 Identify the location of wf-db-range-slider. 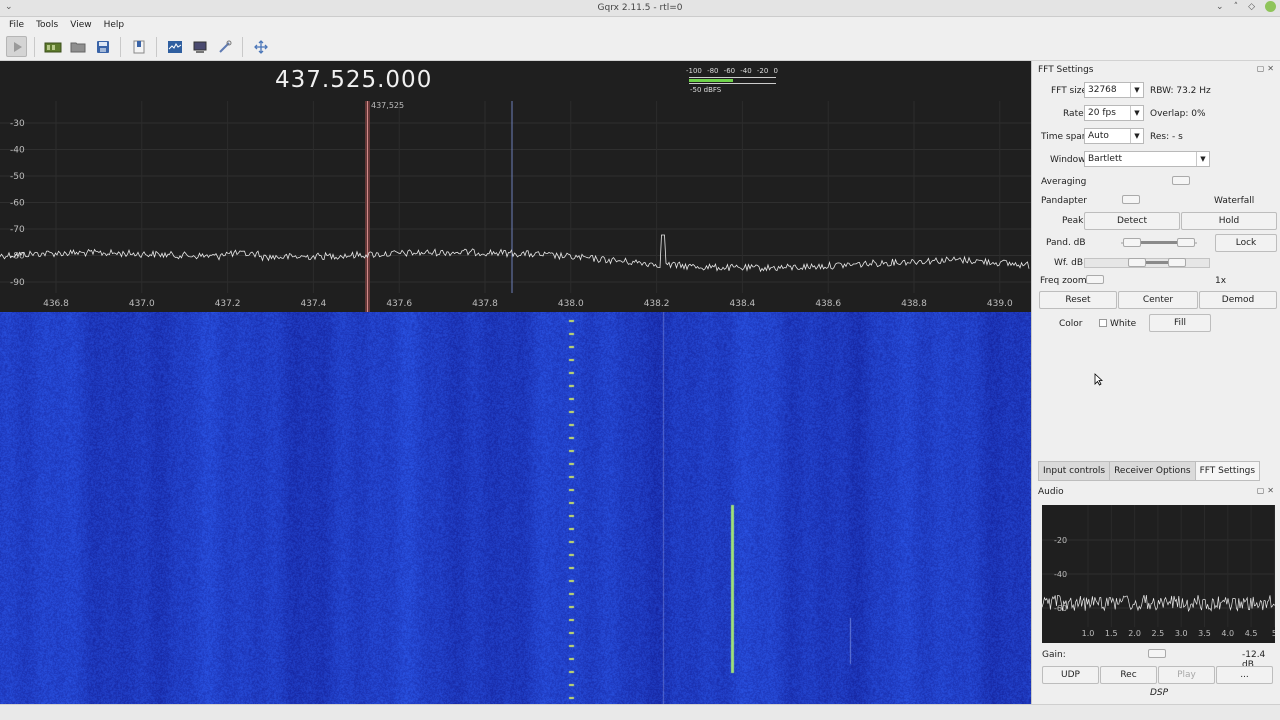
(1147, 263).